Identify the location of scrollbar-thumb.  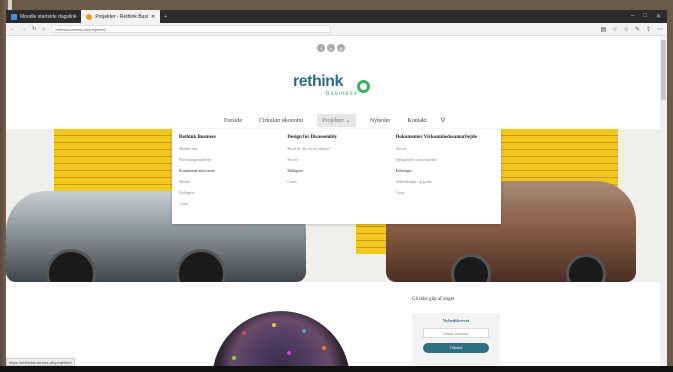
(663, 70).